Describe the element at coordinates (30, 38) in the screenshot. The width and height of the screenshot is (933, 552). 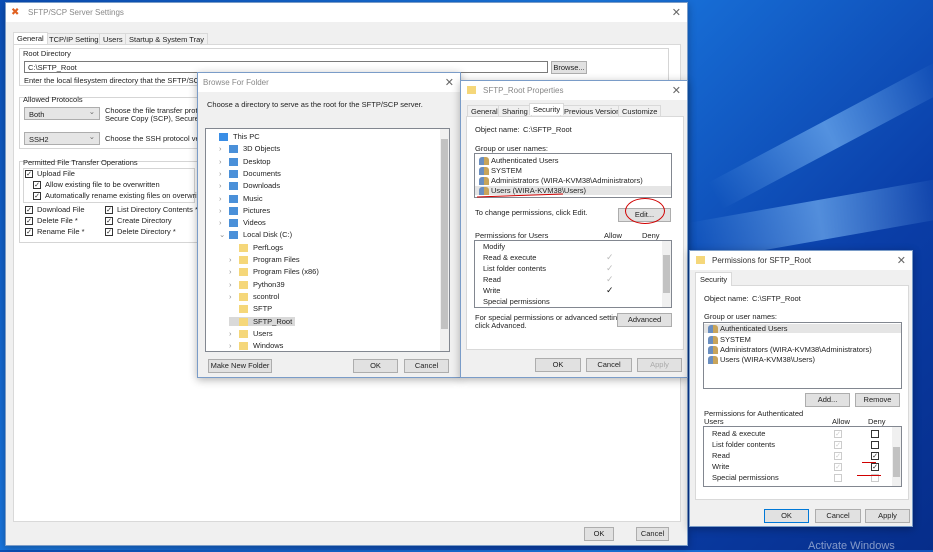
I see `tab-general: General` at that location.